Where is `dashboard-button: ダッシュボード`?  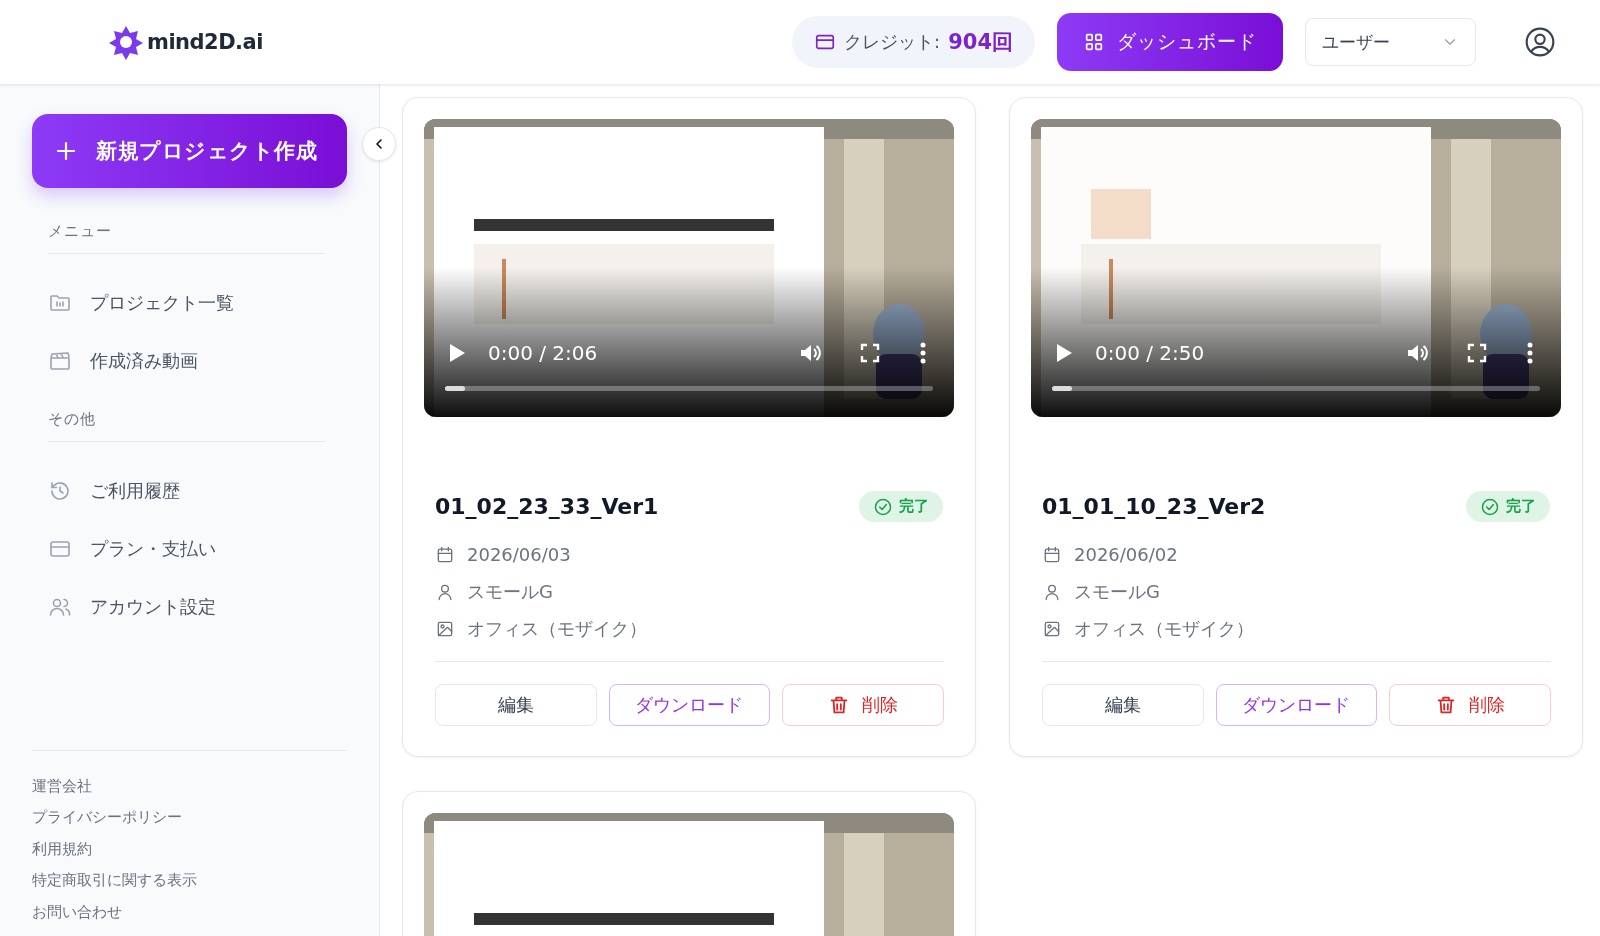 dashboard-button: ダッシュボード is located at coordinates (1170, 42).